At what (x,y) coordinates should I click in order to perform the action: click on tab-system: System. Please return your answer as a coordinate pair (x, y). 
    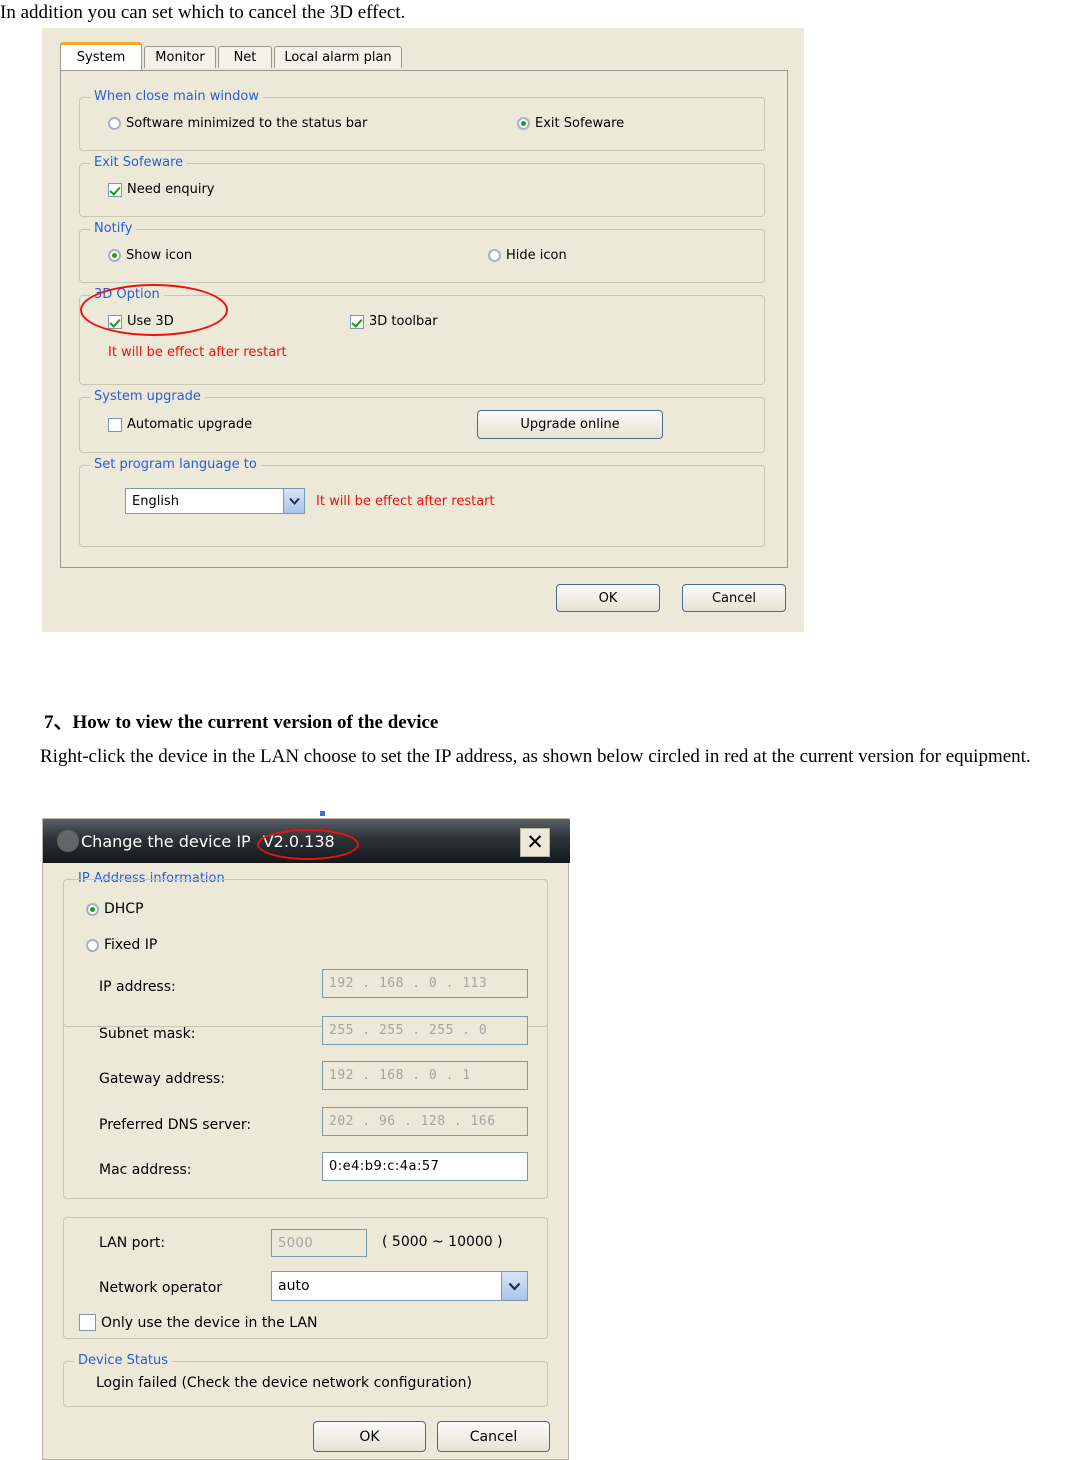
    Looking at the image, I should click on (101, 56).